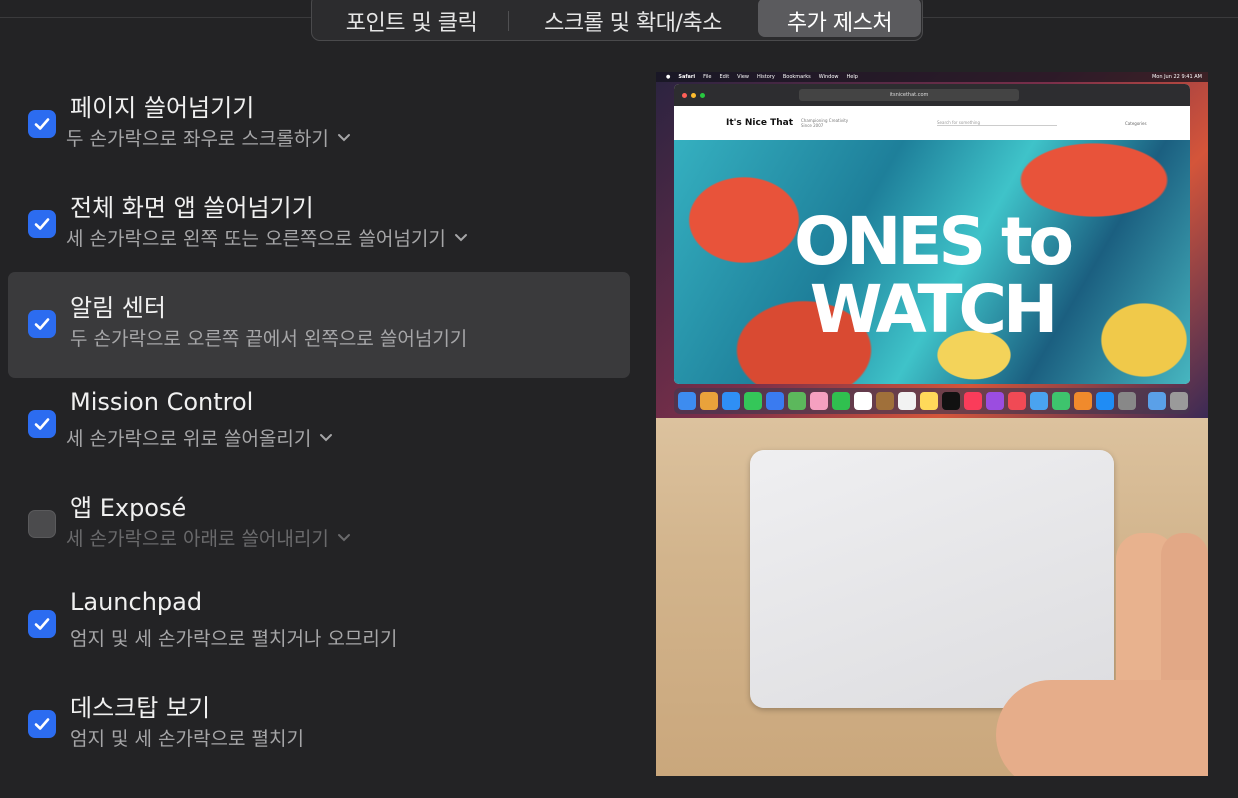 The height and width of the screenshot is (798, 1238). I want to click on gesture-row-launchpad: Launchpad 엄지 및 세 손가락으로 펼치거나 오므리기, so click(319, 625).